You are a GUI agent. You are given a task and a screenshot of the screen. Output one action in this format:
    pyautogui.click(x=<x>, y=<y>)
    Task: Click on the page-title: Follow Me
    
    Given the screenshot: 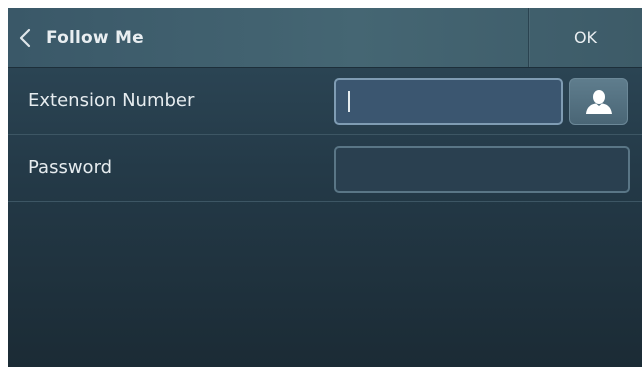 What is the action you would take?
    pyautogui.click(x=95, y=37)
    